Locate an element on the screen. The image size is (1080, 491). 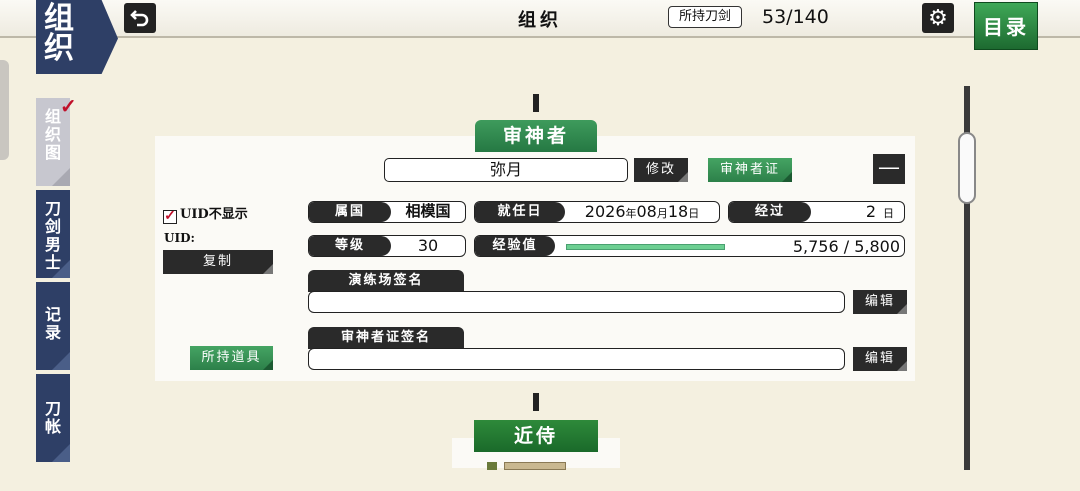
back-button is located at coordinates (140, 18).